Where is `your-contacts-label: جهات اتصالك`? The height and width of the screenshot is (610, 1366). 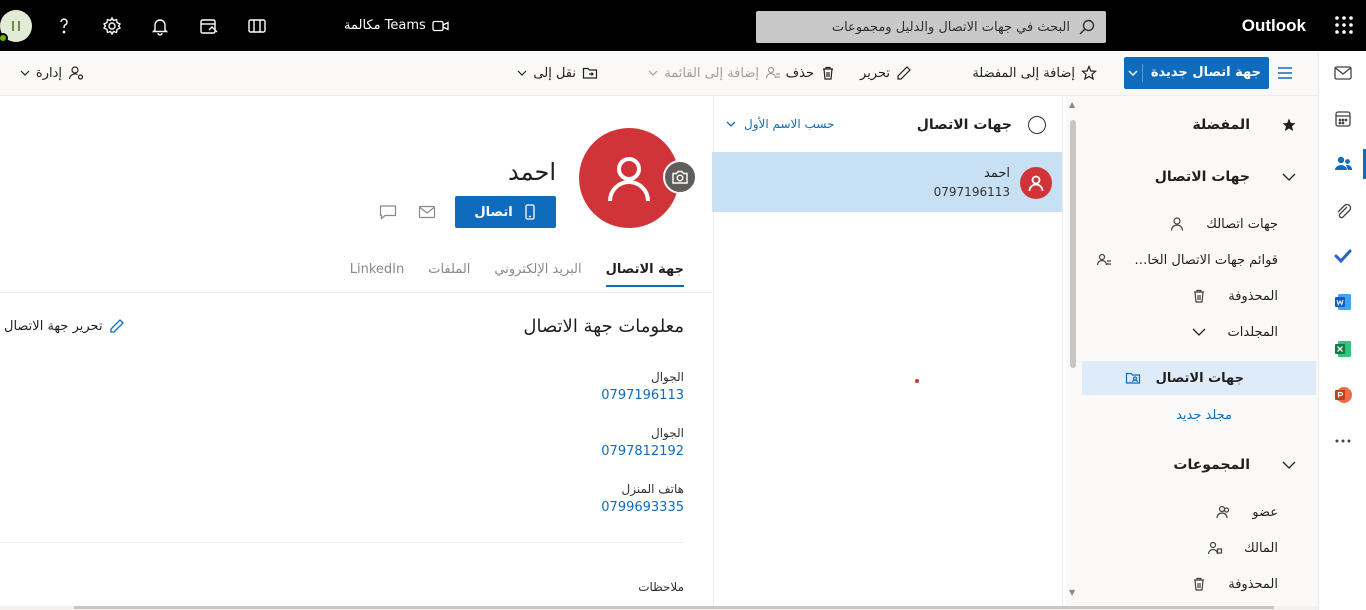 your-contacts-label: جهات اتصالك is located at coordinates (1242, 224).